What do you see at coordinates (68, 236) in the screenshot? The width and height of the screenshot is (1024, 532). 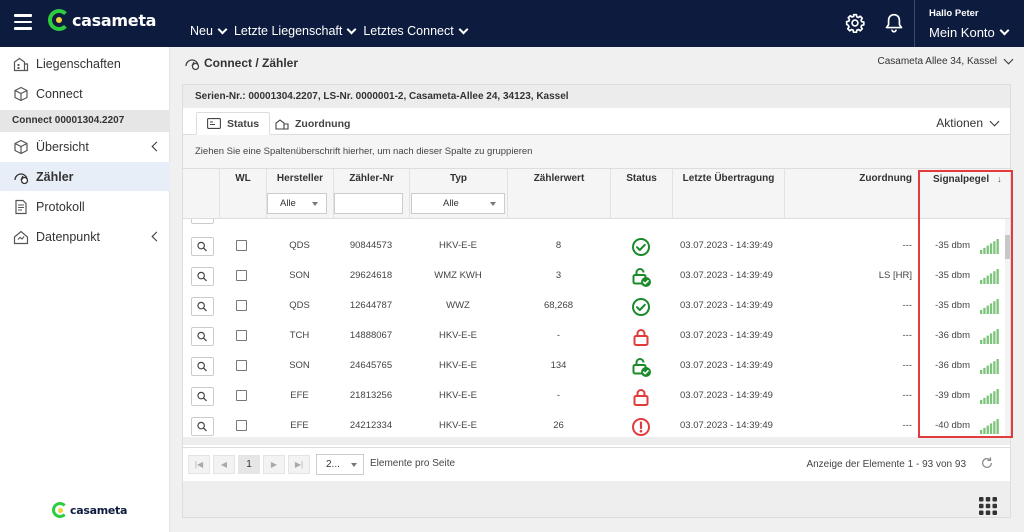 I see `sidebar-item-label: Datenpunkt` at bounding box center [68, 236].